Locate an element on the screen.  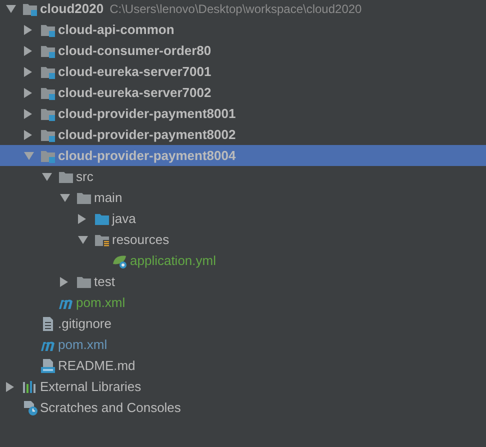
tree-item-label: cloud-eureka-server7001 is located at coordinates (135, 71).